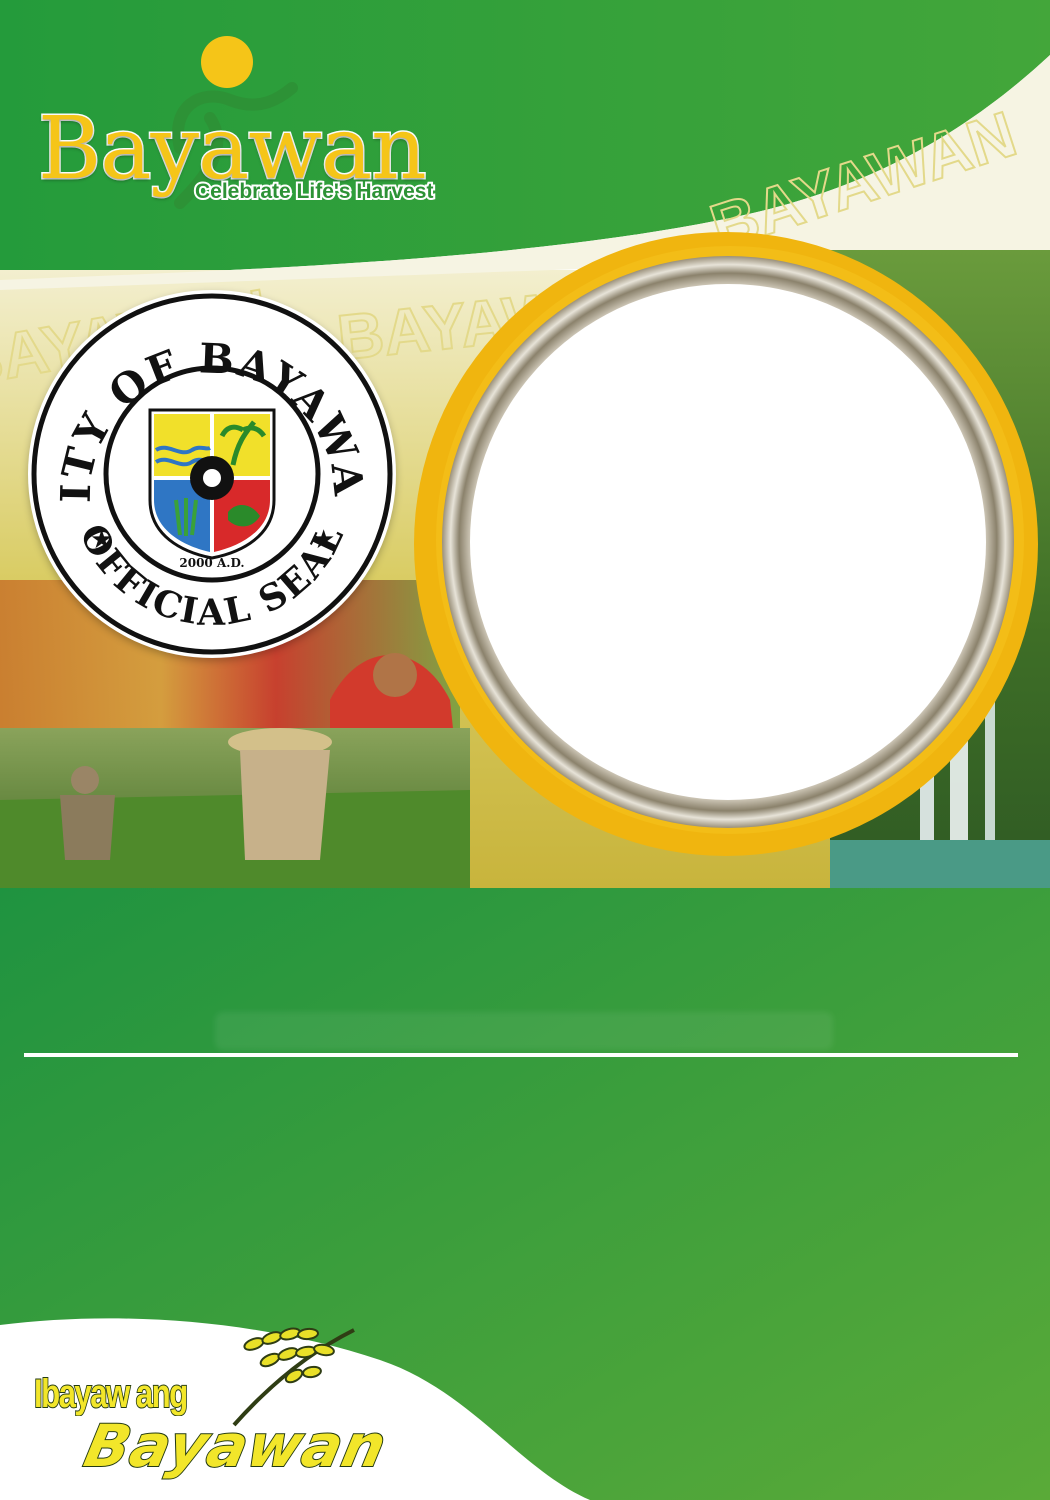  What do you see at coordinates (314, 191) in the screenshot?
I see `brand-tagline: Celebrate Life's Harvest` at bounding box center [314, 191].